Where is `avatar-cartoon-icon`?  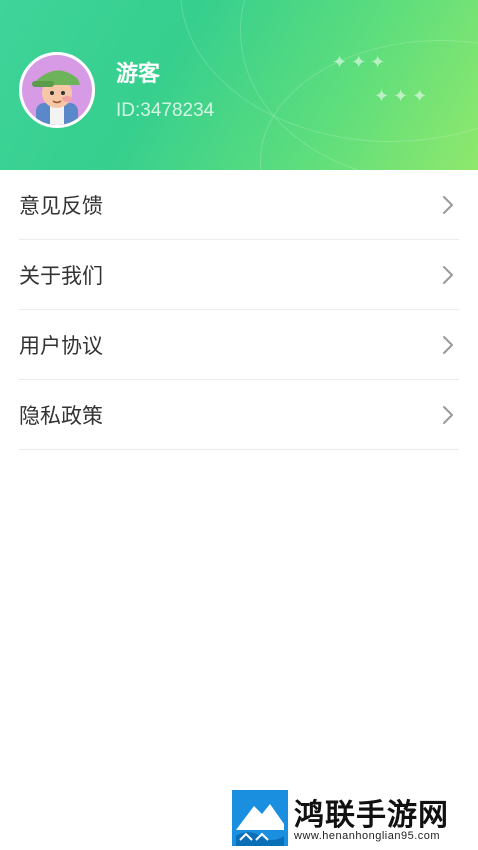
avatar-cartoon-icon is located at coordinates (57, 90).